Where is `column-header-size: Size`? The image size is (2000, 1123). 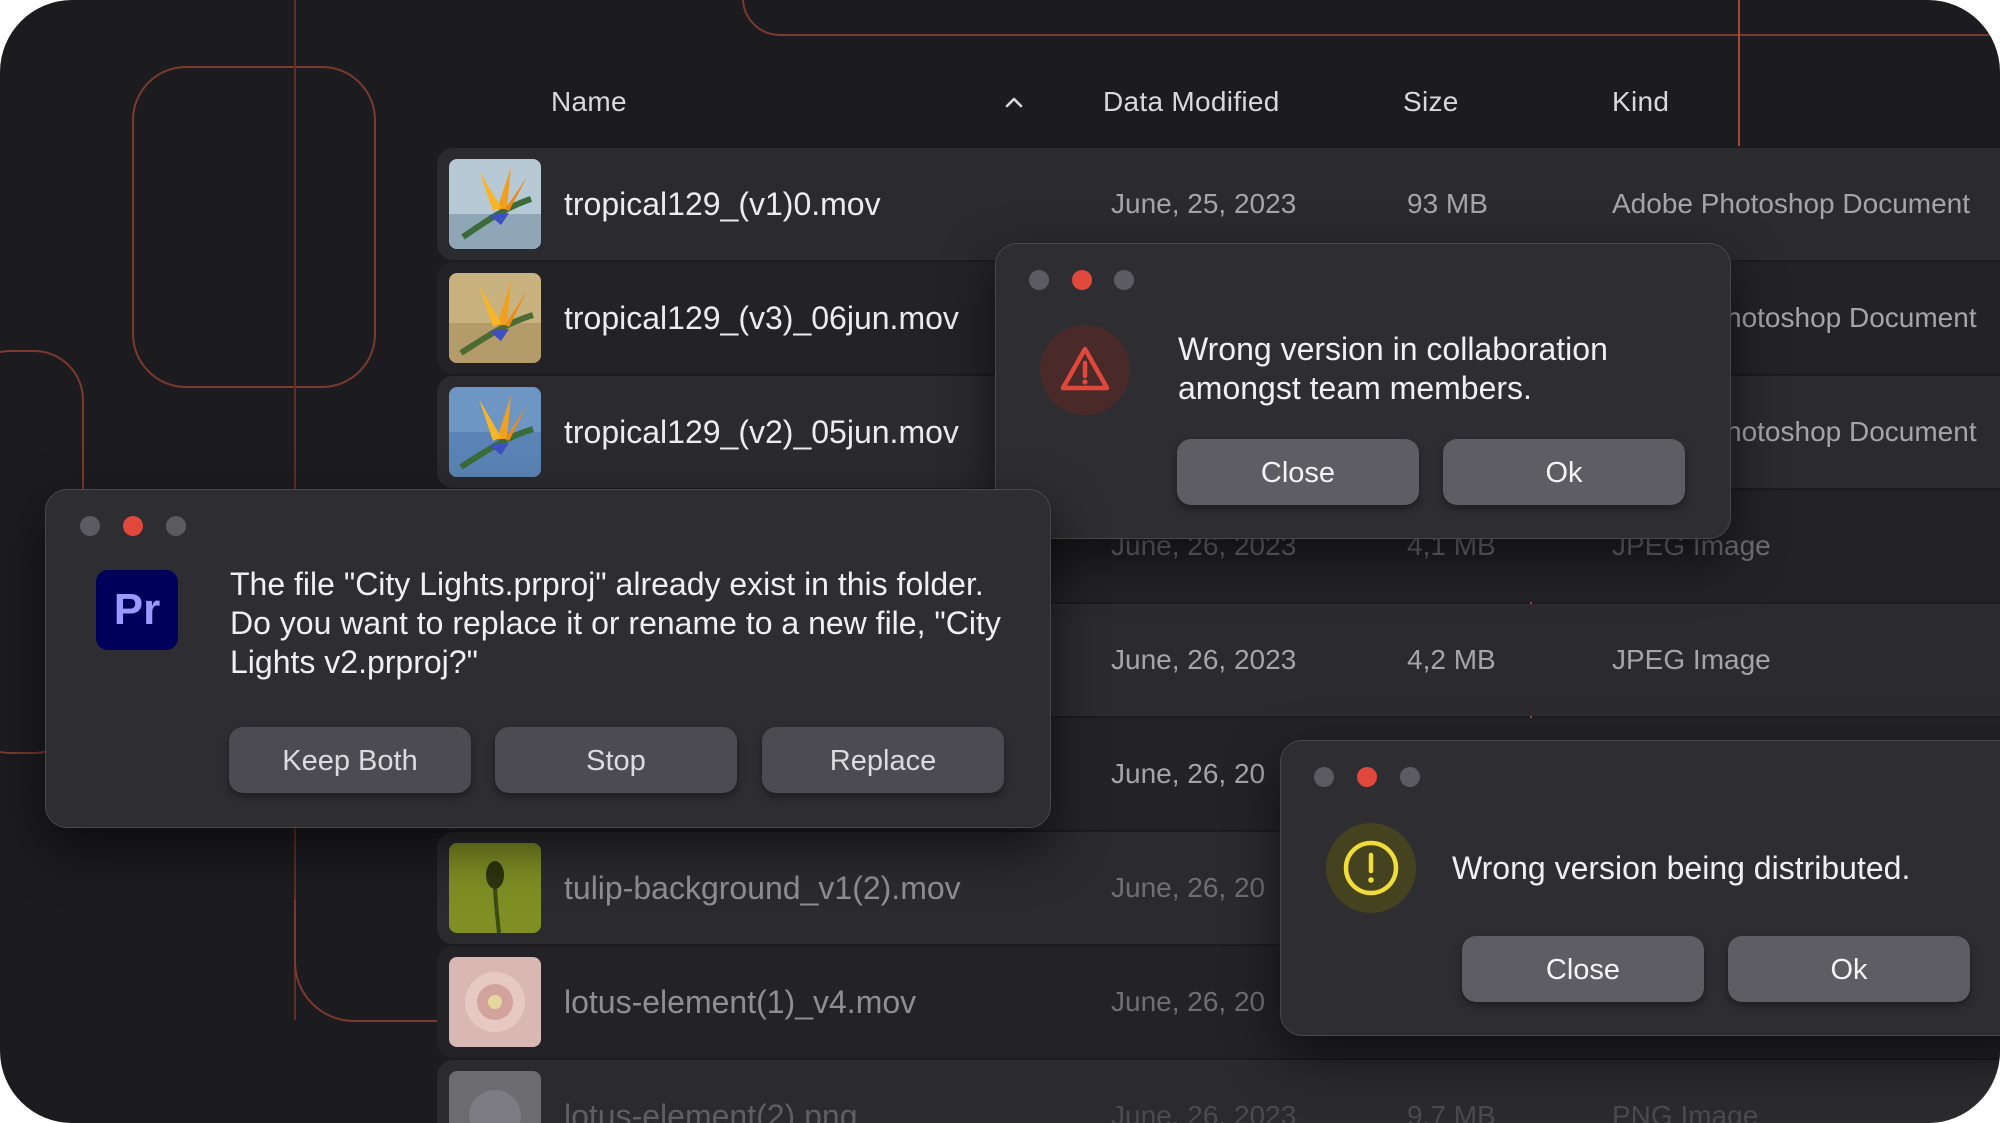
column-header-size: Size is located at coordinates (1431, 102).